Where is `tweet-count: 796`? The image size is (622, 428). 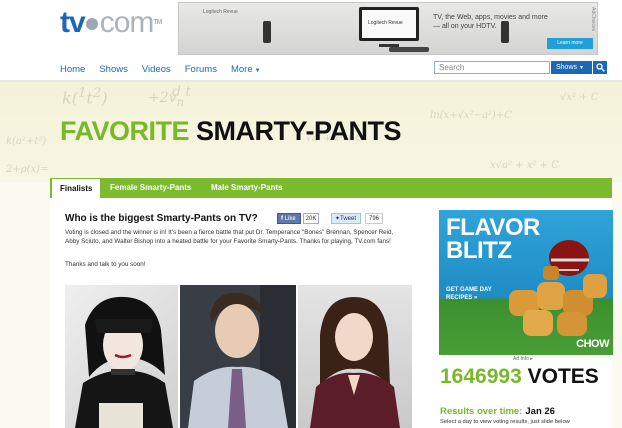 tweet-count: 796 is located at coordinates (374, 218).